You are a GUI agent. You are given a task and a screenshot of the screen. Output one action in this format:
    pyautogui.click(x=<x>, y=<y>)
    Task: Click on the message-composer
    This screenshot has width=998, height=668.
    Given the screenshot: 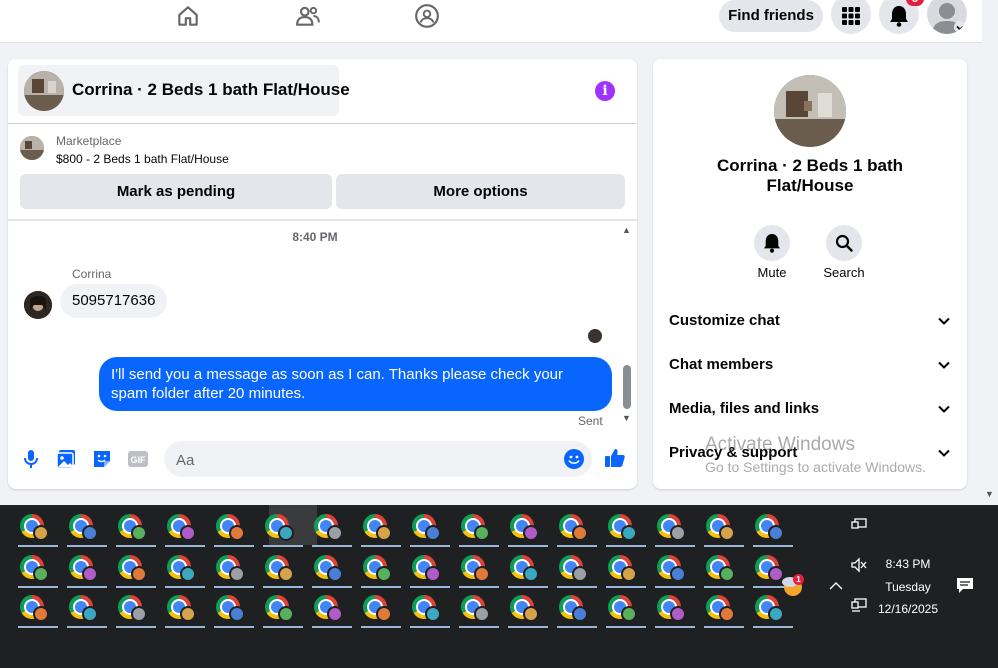 What is the action you would take?
    pyautogui.click(x=378, y=460)
    